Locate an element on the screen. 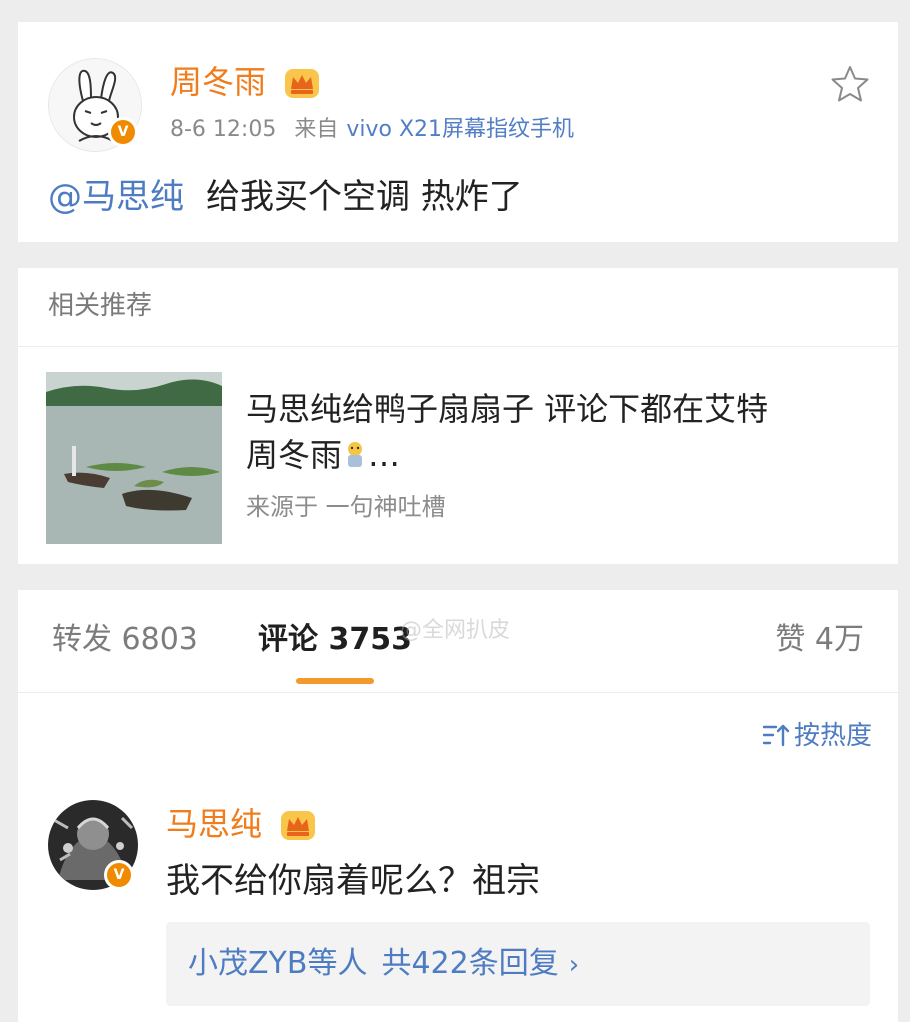 The image size is (910, 1022). tab-bar: 转发 6803 评论 3753 @全网扒皮 赞 4万 is located at coordinates (458, 641).